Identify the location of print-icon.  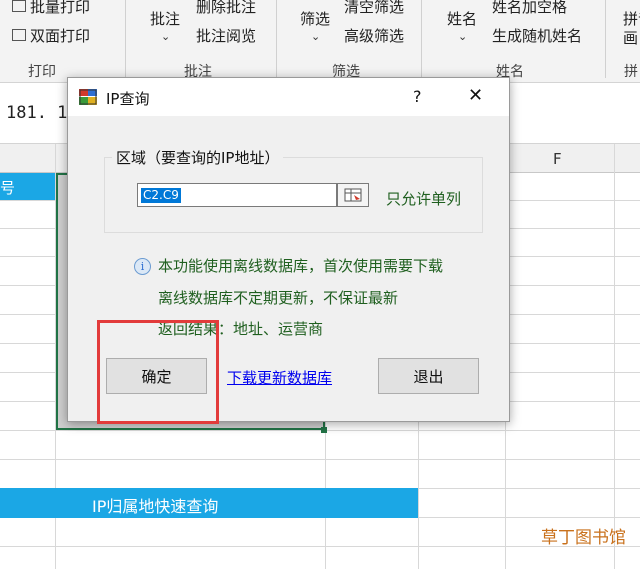
(19, 6).